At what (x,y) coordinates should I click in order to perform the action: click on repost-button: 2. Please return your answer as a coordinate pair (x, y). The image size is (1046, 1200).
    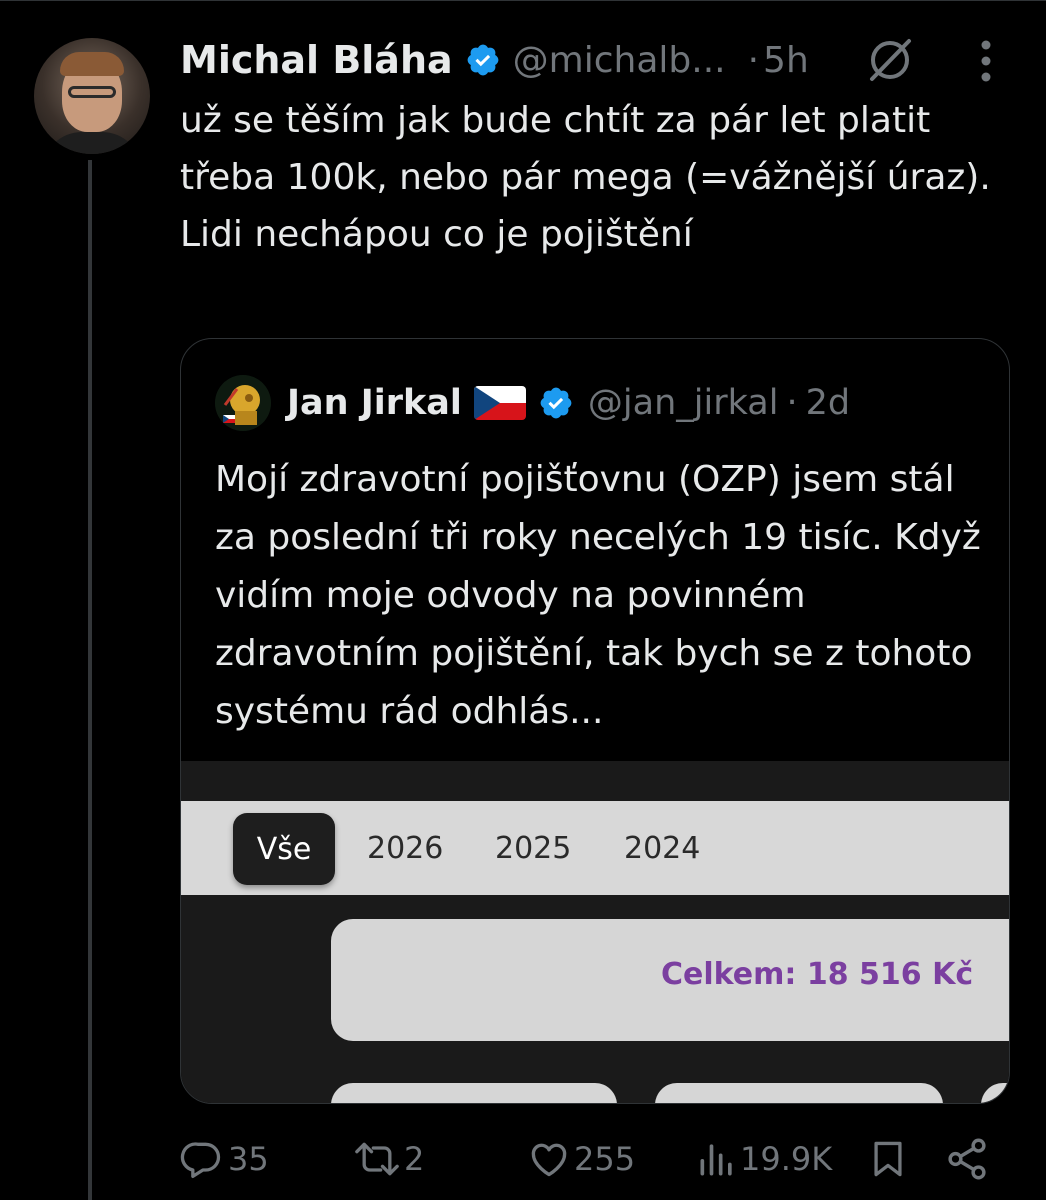
    Looking at the image, I should click on (388, 1159).